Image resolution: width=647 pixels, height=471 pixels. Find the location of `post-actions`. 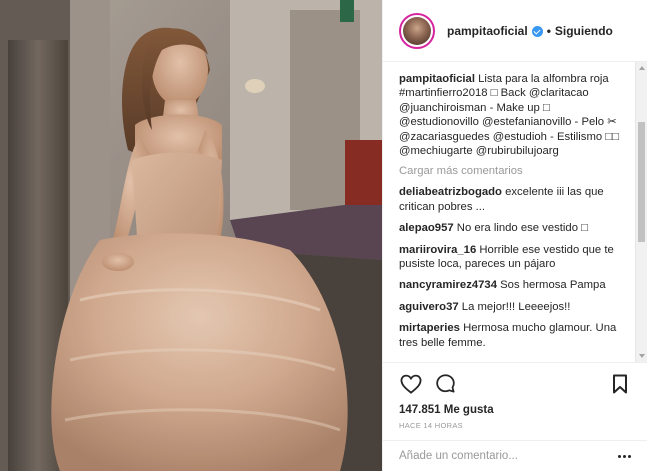

post-actions is located at coordinates (515, 383).